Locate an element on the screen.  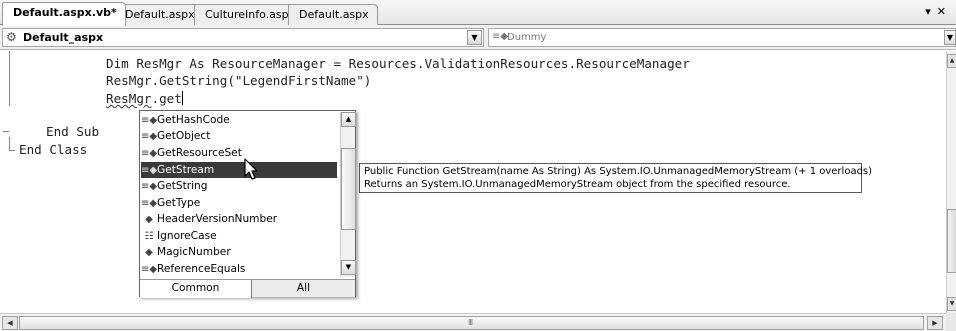
completion-item: ≡◆GetType is located at coordinates (239, 203).